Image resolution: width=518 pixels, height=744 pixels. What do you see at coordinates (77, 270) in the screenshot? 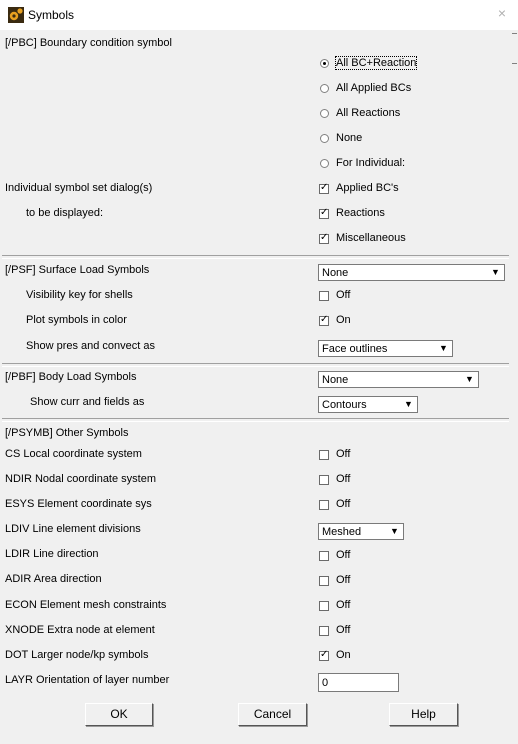
I see `psf-header: [/PSF] Surface Load Symbols` at bounding box center [77, 270].